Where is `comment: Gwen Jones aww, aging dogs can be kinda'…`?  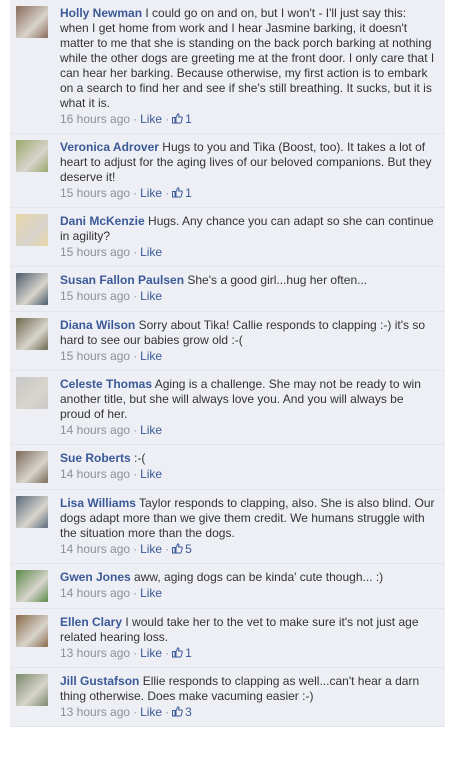 comment: Gwen Jones aww, aging dogs can be kinda'… is located at coordinates (227, 586).